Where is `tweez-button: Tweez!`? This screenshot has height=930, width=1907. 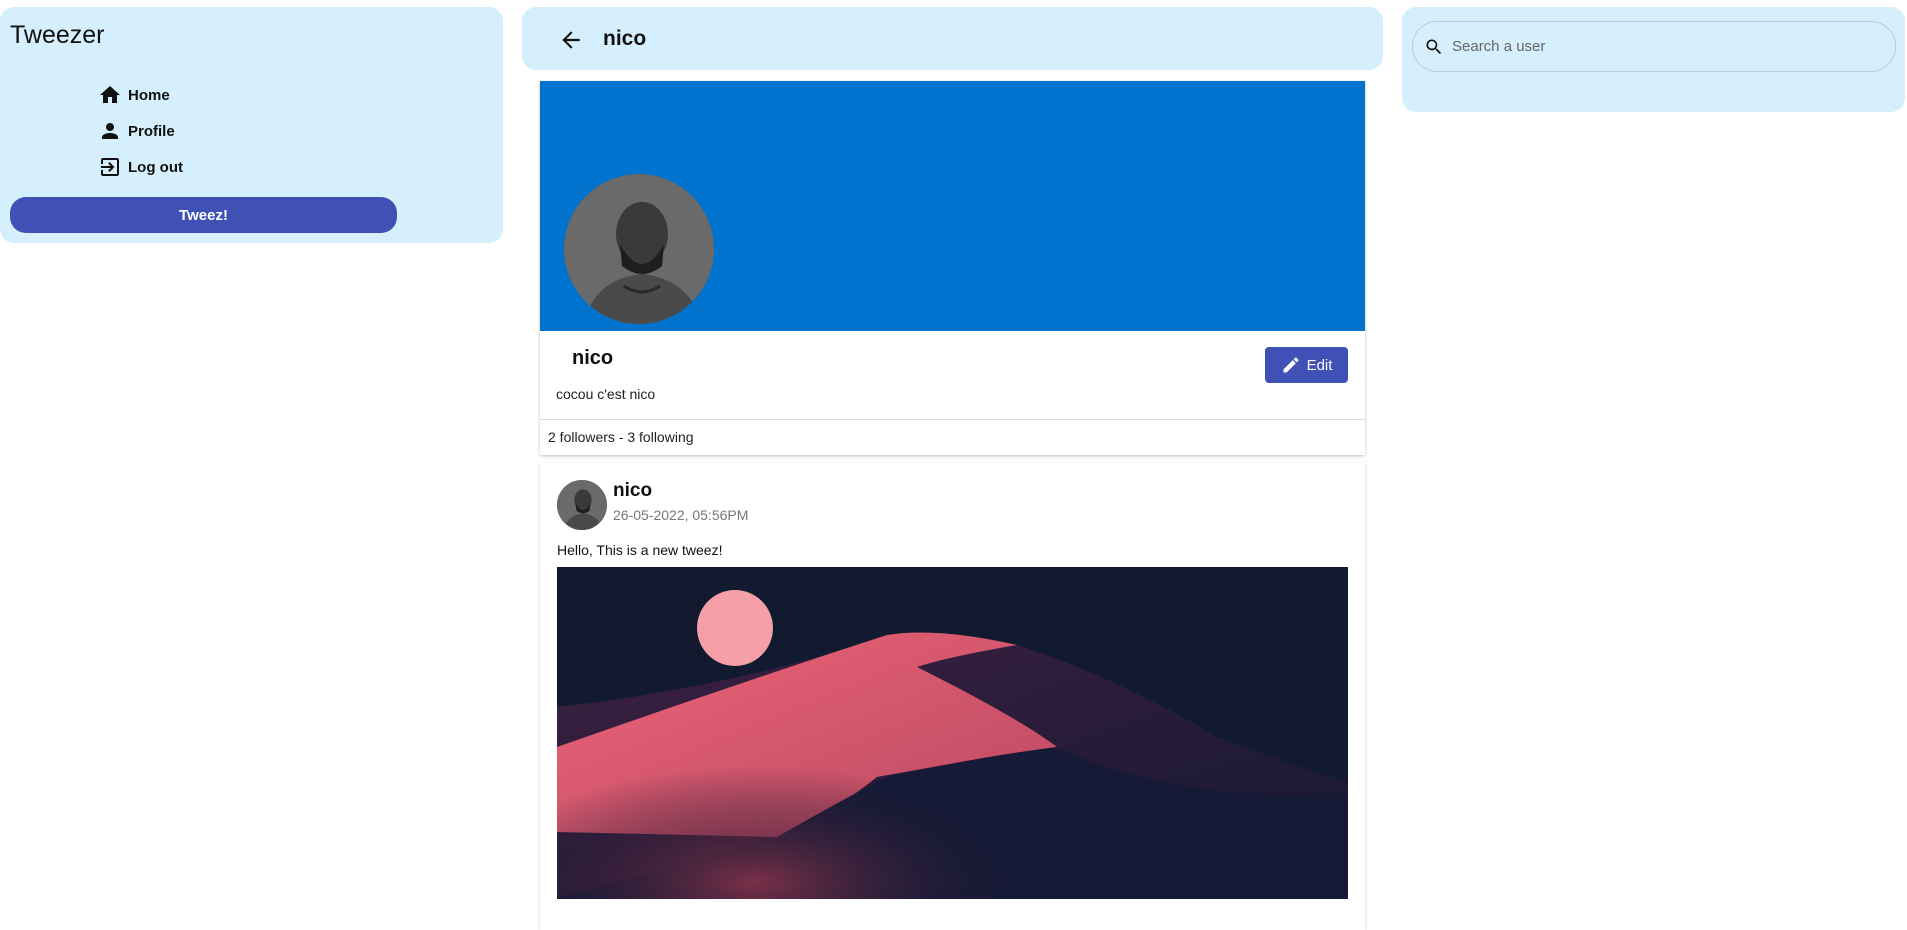 tweez-button: Tweez! is located at coordinates (203, 215).